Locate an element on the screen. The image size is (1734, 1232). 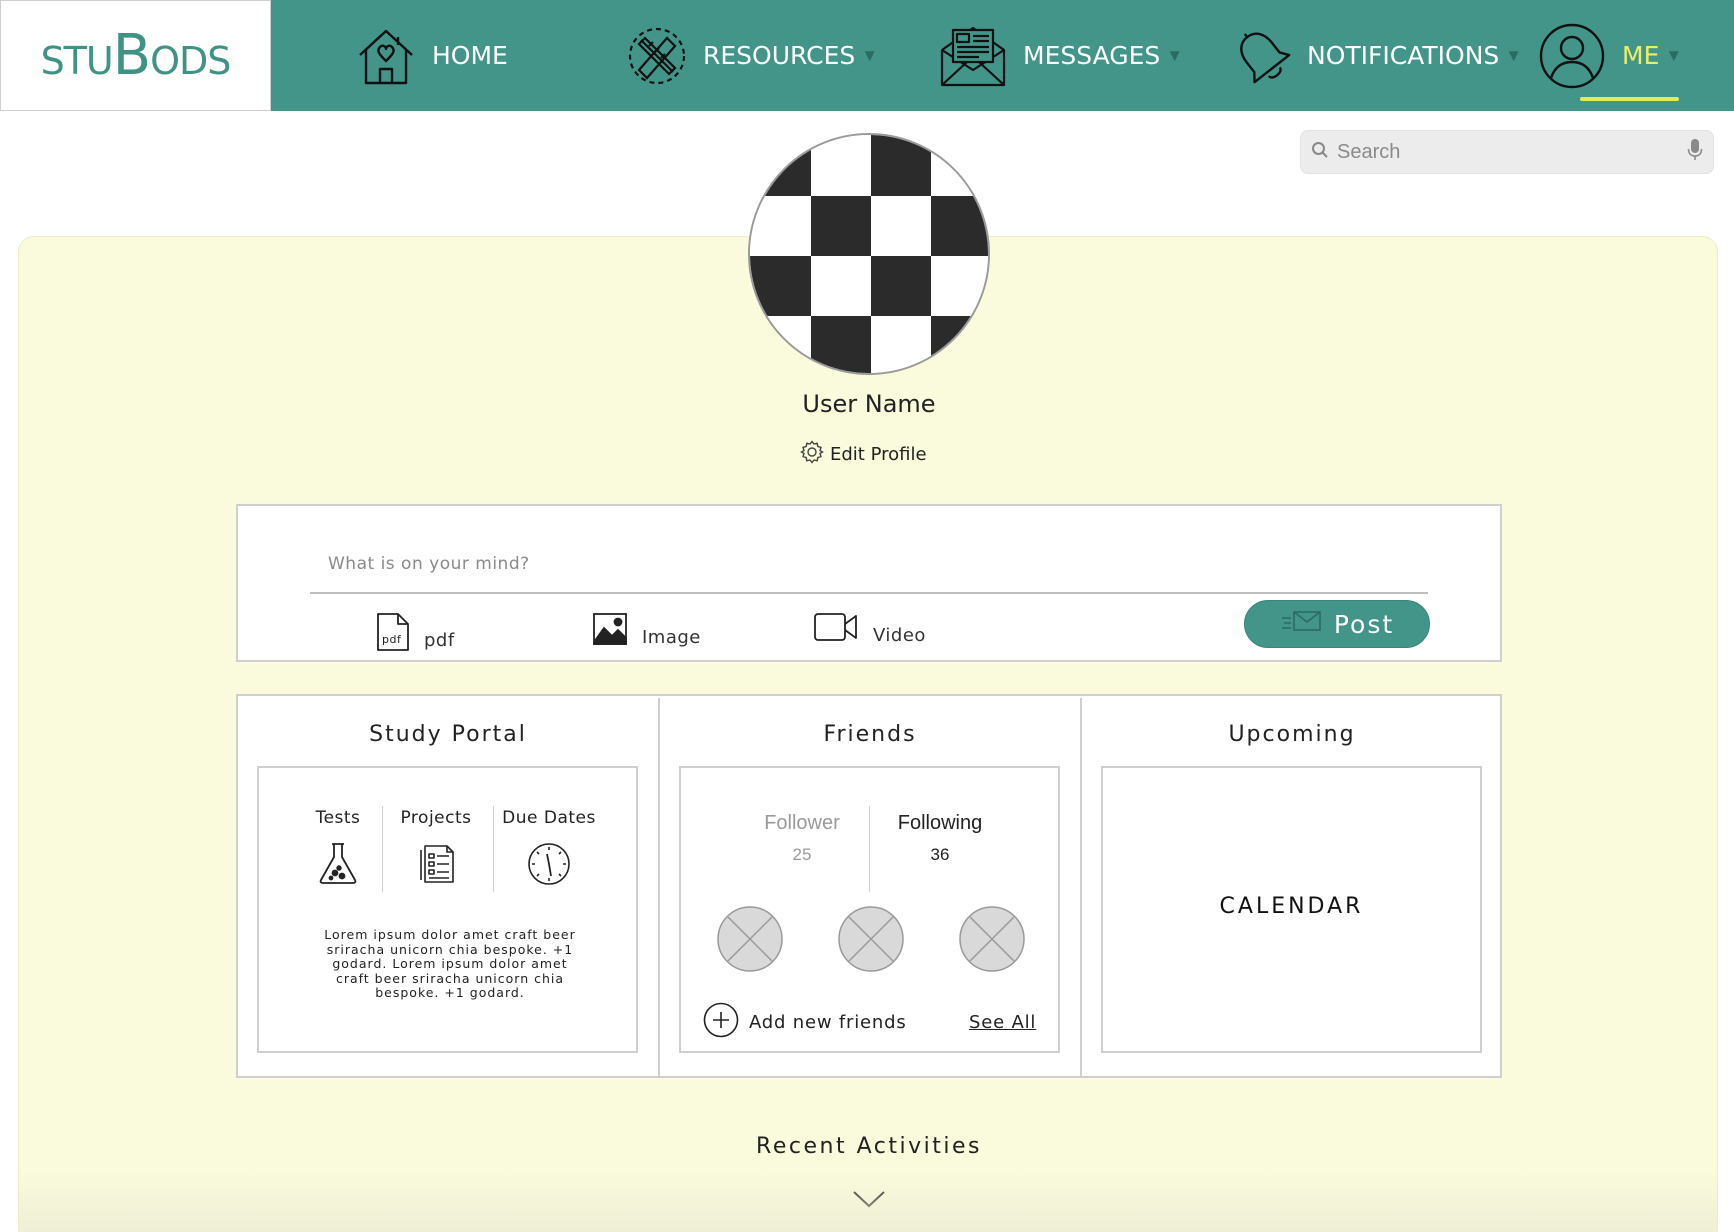
post-composer: pdf pdf Image Video is located at coordinates (869, 583).